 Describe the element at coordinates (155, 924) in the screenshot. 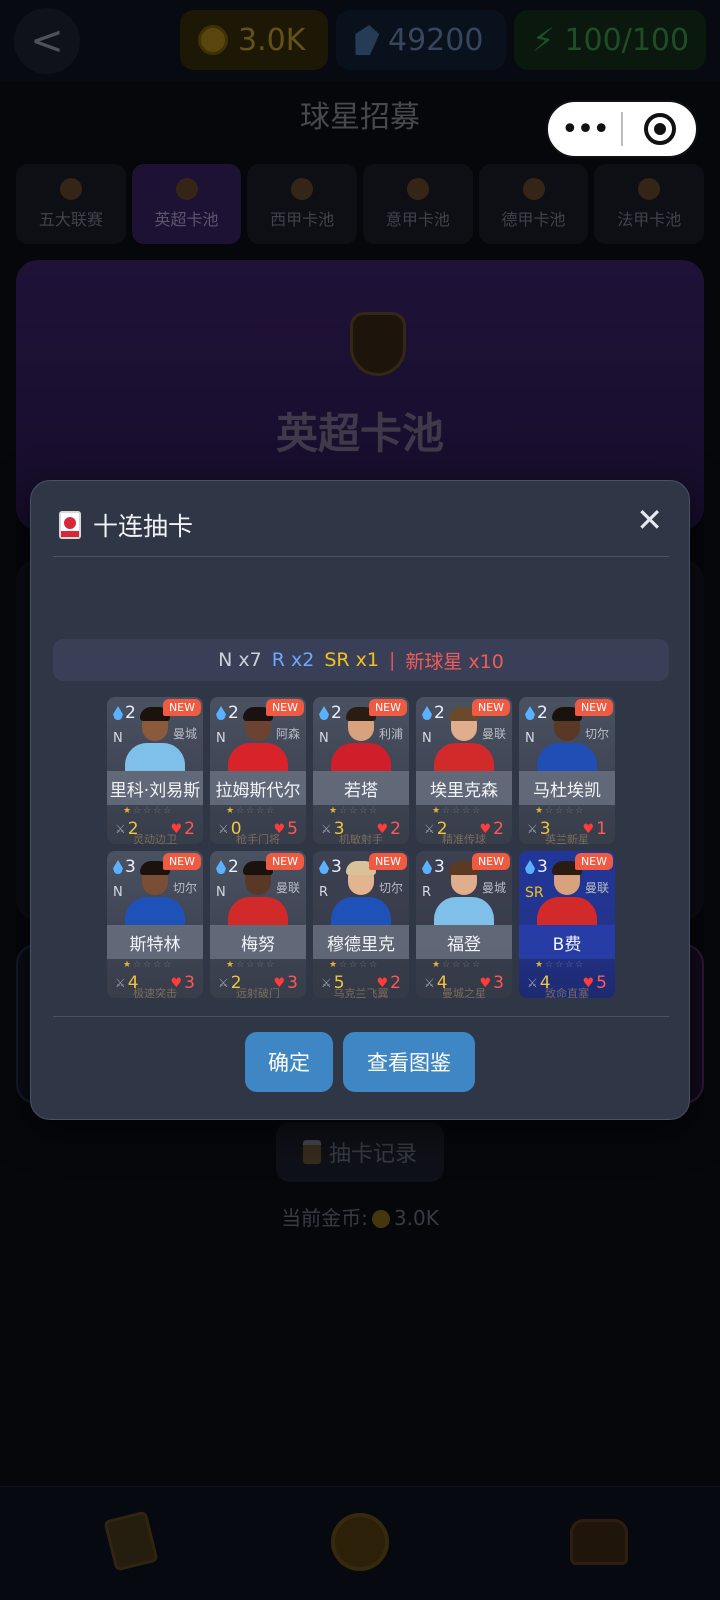

I see `player-card: 3 NEW N 切尔 斯特林 ★☆☆☆☆ 极速突击 ⚔ 4 ♥ 3` at that location.